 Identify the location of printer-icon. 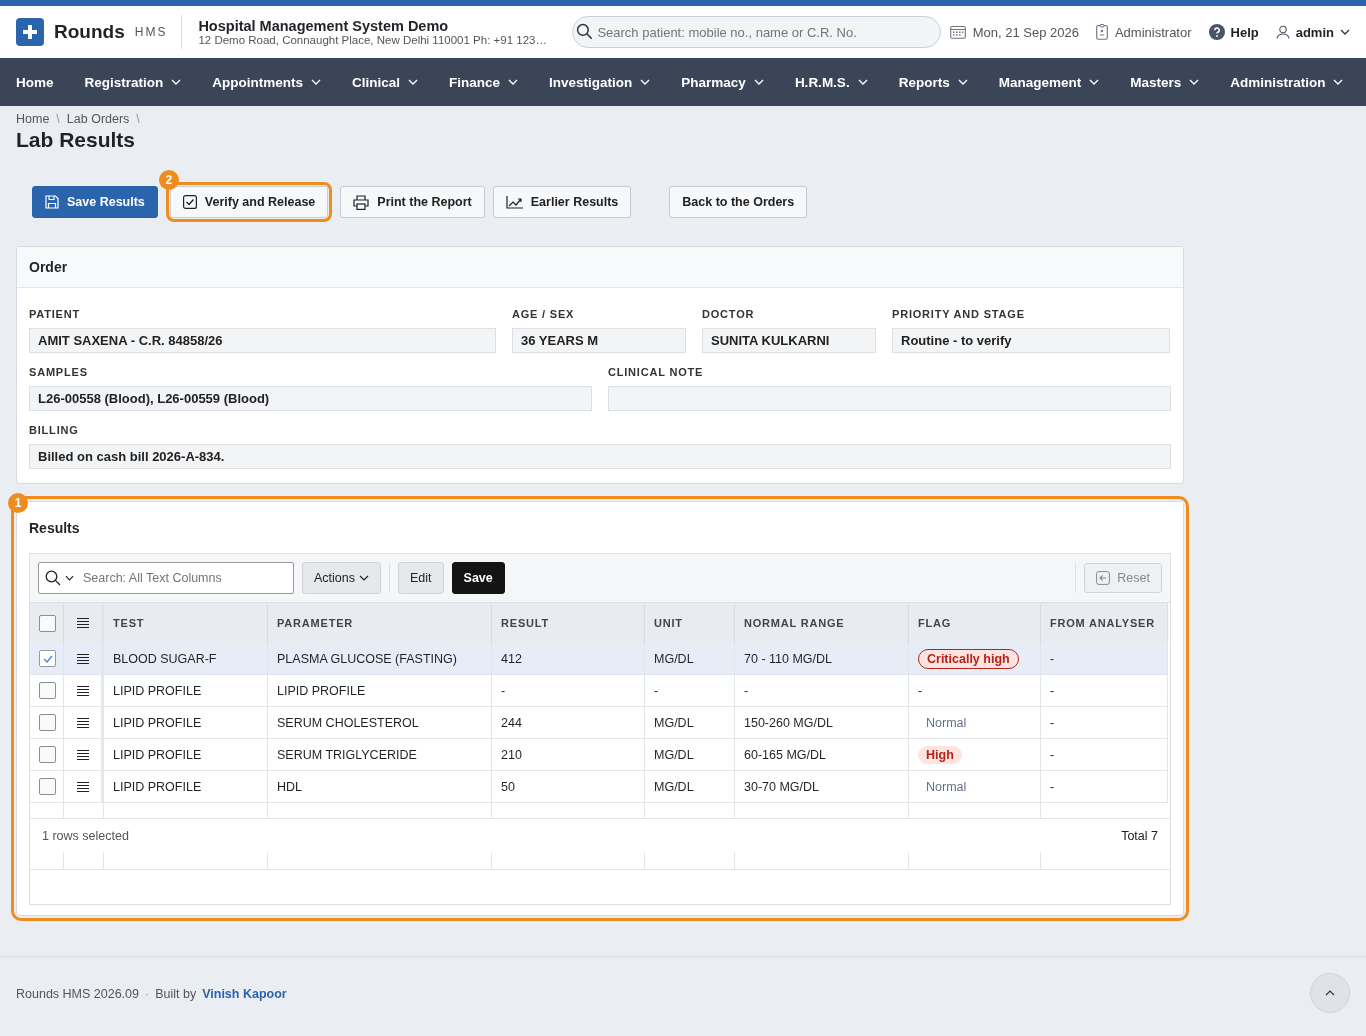
(361, 202).